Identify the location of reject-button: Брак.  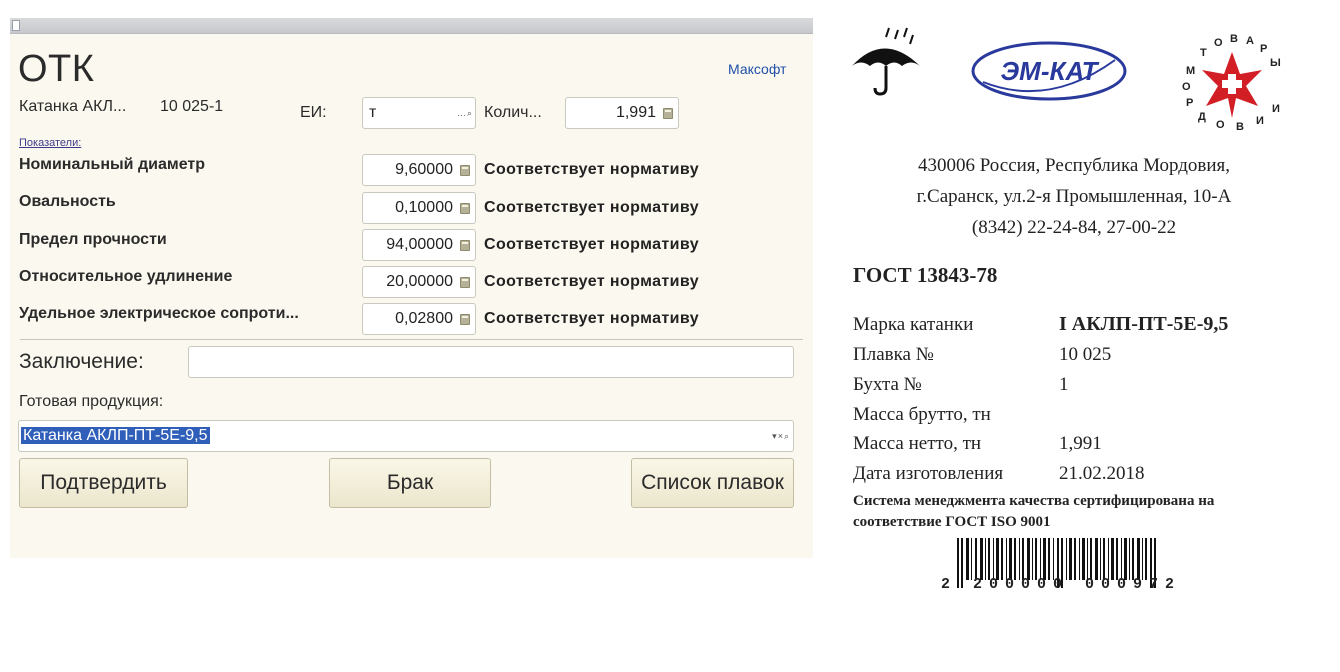
(410, 483).